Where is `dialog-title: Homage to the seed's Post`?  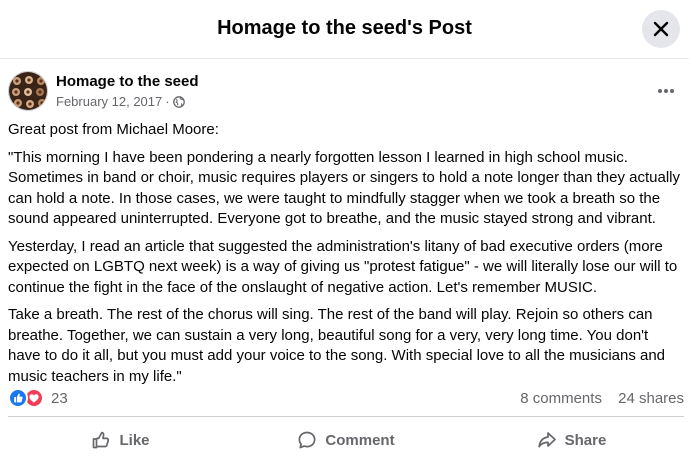
dialog-title: Homage to the seed's Post is located at coordinates (344, 28).